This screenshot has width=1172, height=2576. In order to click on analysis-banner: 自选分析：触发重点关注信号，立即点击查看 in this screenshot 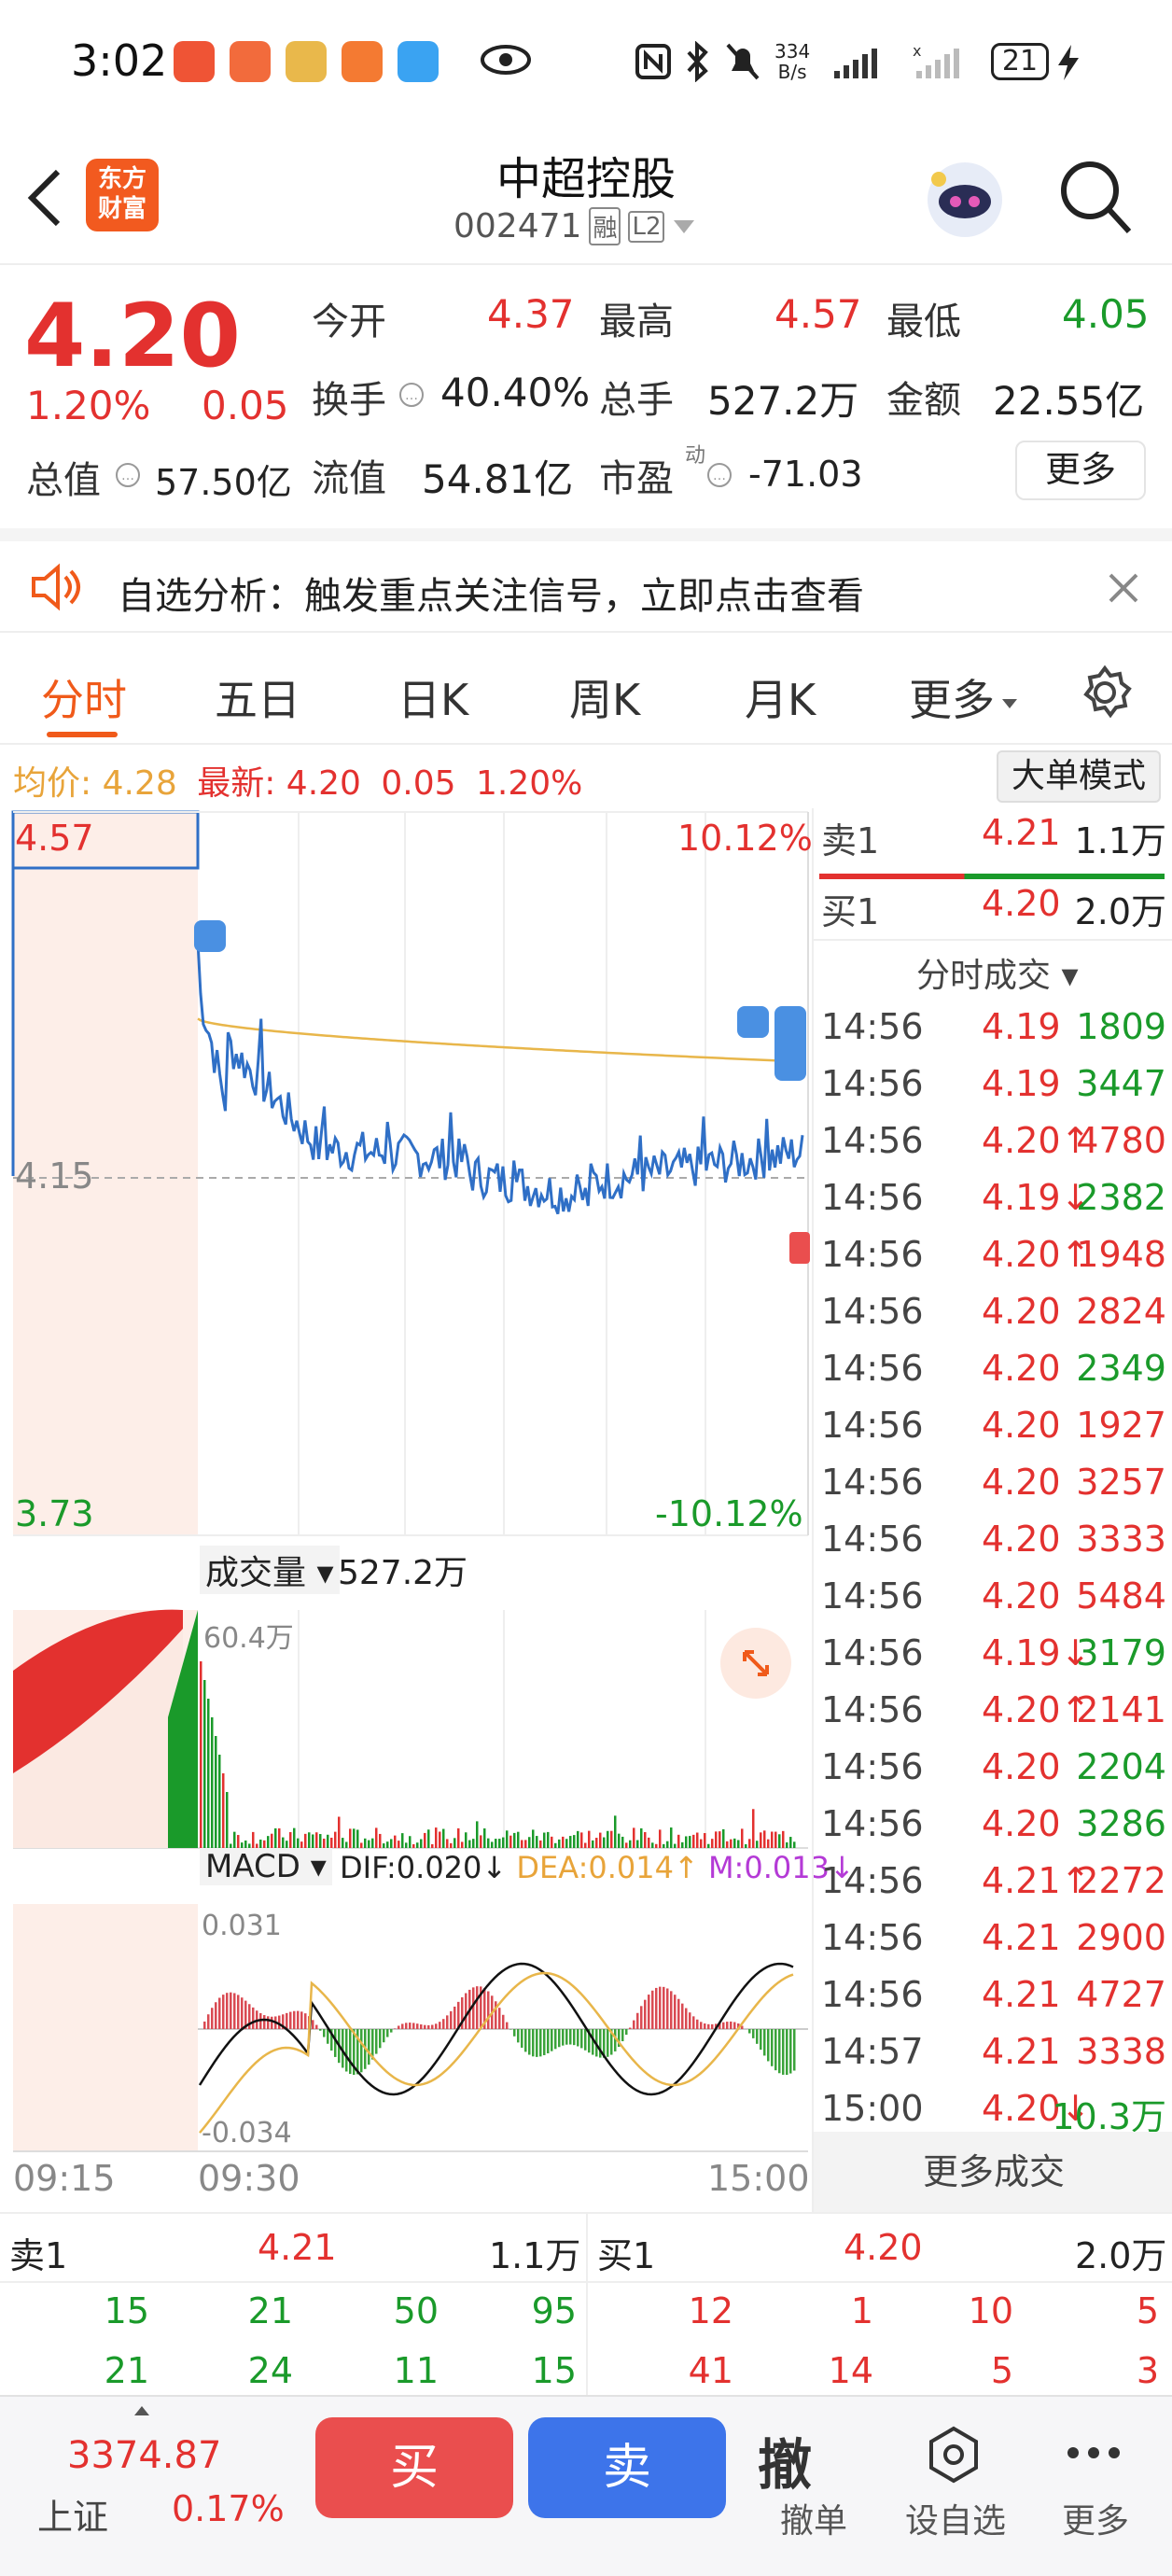, I will do `click(586, 580)`.